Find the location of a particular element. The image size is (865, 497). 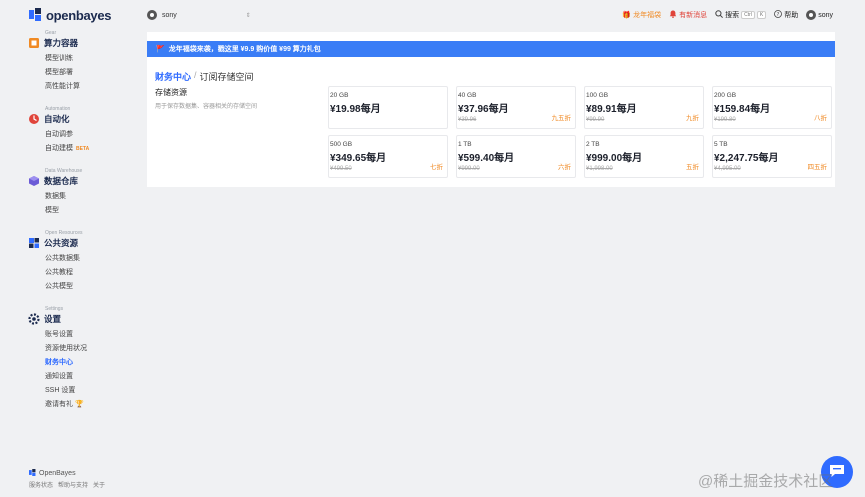

sidebar-item-account: 账号设置 is located at coordinates (78, 335).